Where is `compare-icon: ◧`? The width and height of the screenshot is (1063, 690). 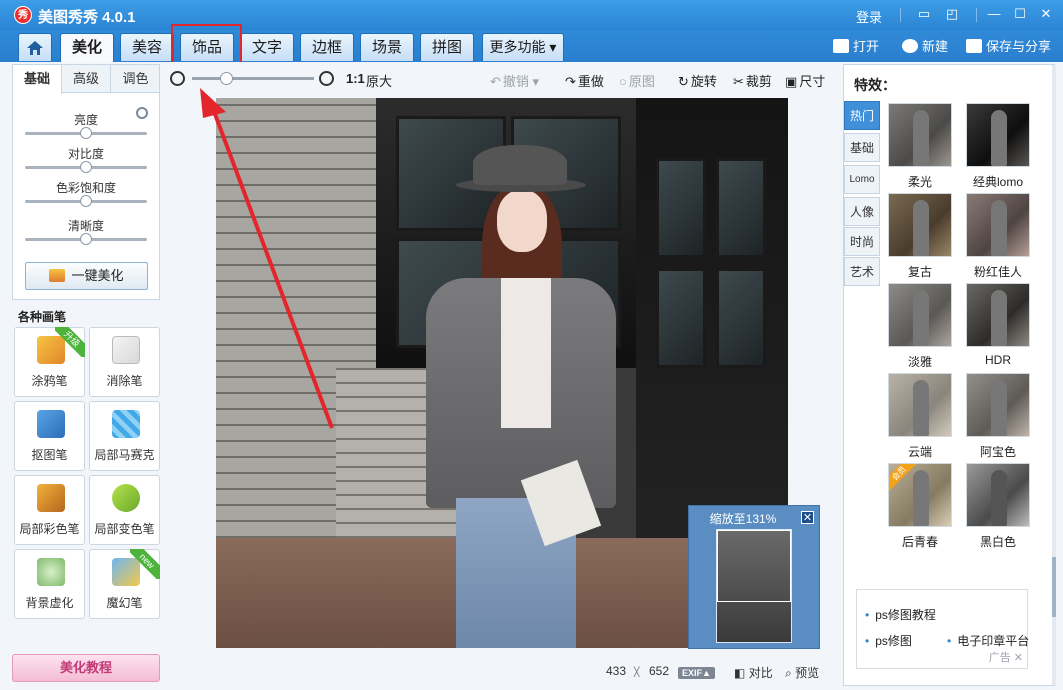
compare-icon: ◧ is located at coordinates (740, 673).